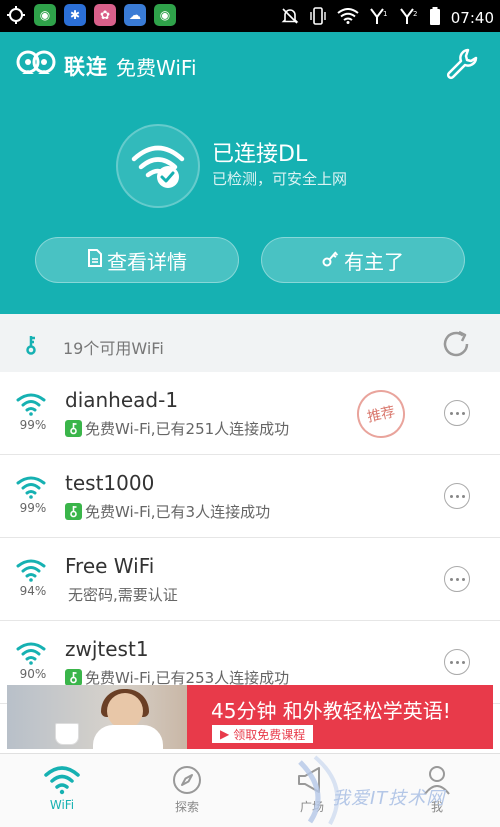  I want to click on network-name: zwjtest1, so click(107, 649).